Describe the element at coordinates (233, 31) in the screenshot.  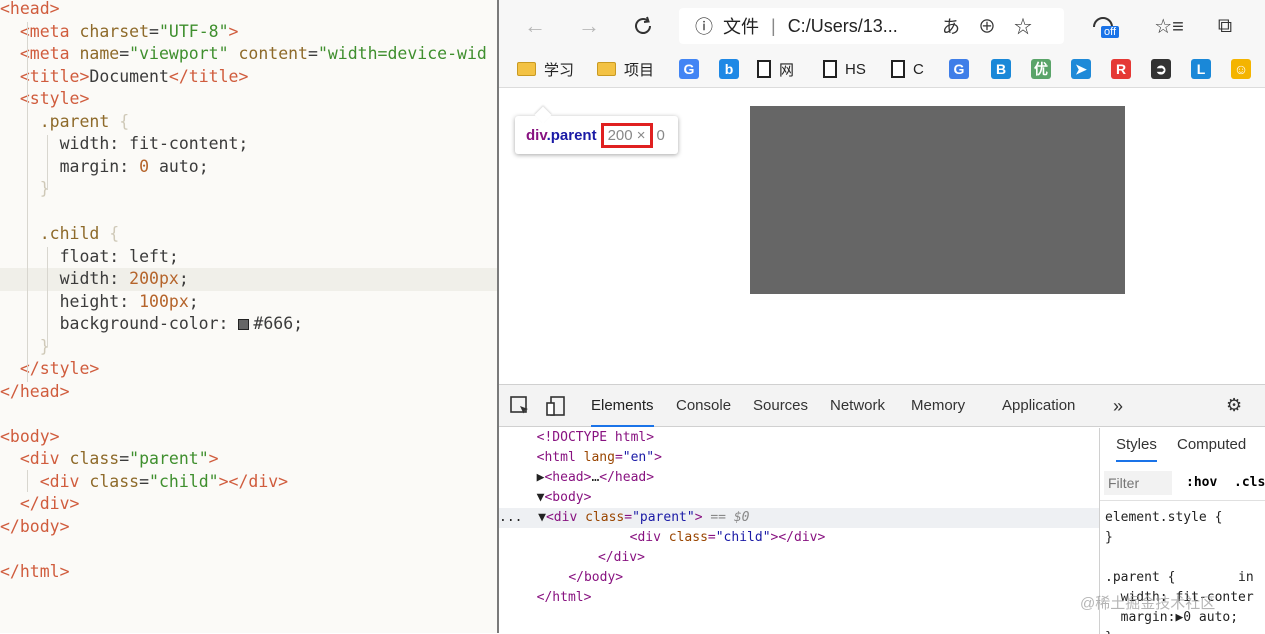
I see `code-token: >` at that location.